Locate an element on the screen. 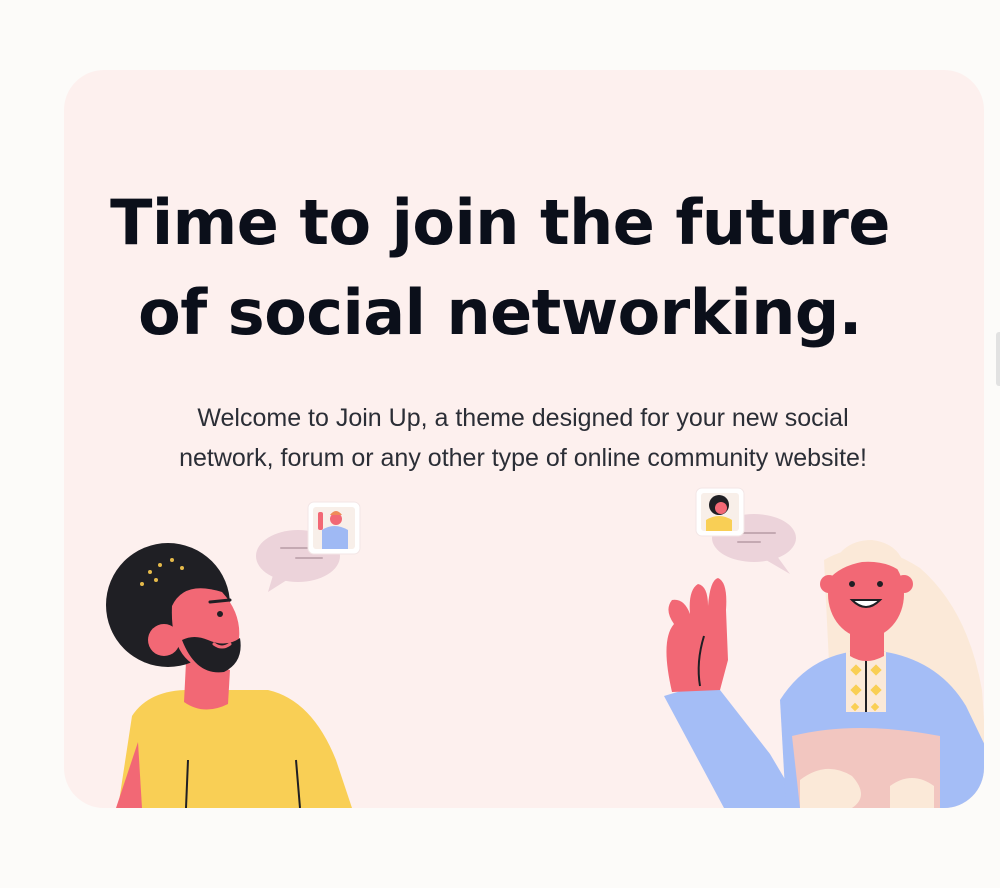 The width and height of the screenshot is (1000, 888). left-chat-bubble-icon is located at coordinates (308, 546).